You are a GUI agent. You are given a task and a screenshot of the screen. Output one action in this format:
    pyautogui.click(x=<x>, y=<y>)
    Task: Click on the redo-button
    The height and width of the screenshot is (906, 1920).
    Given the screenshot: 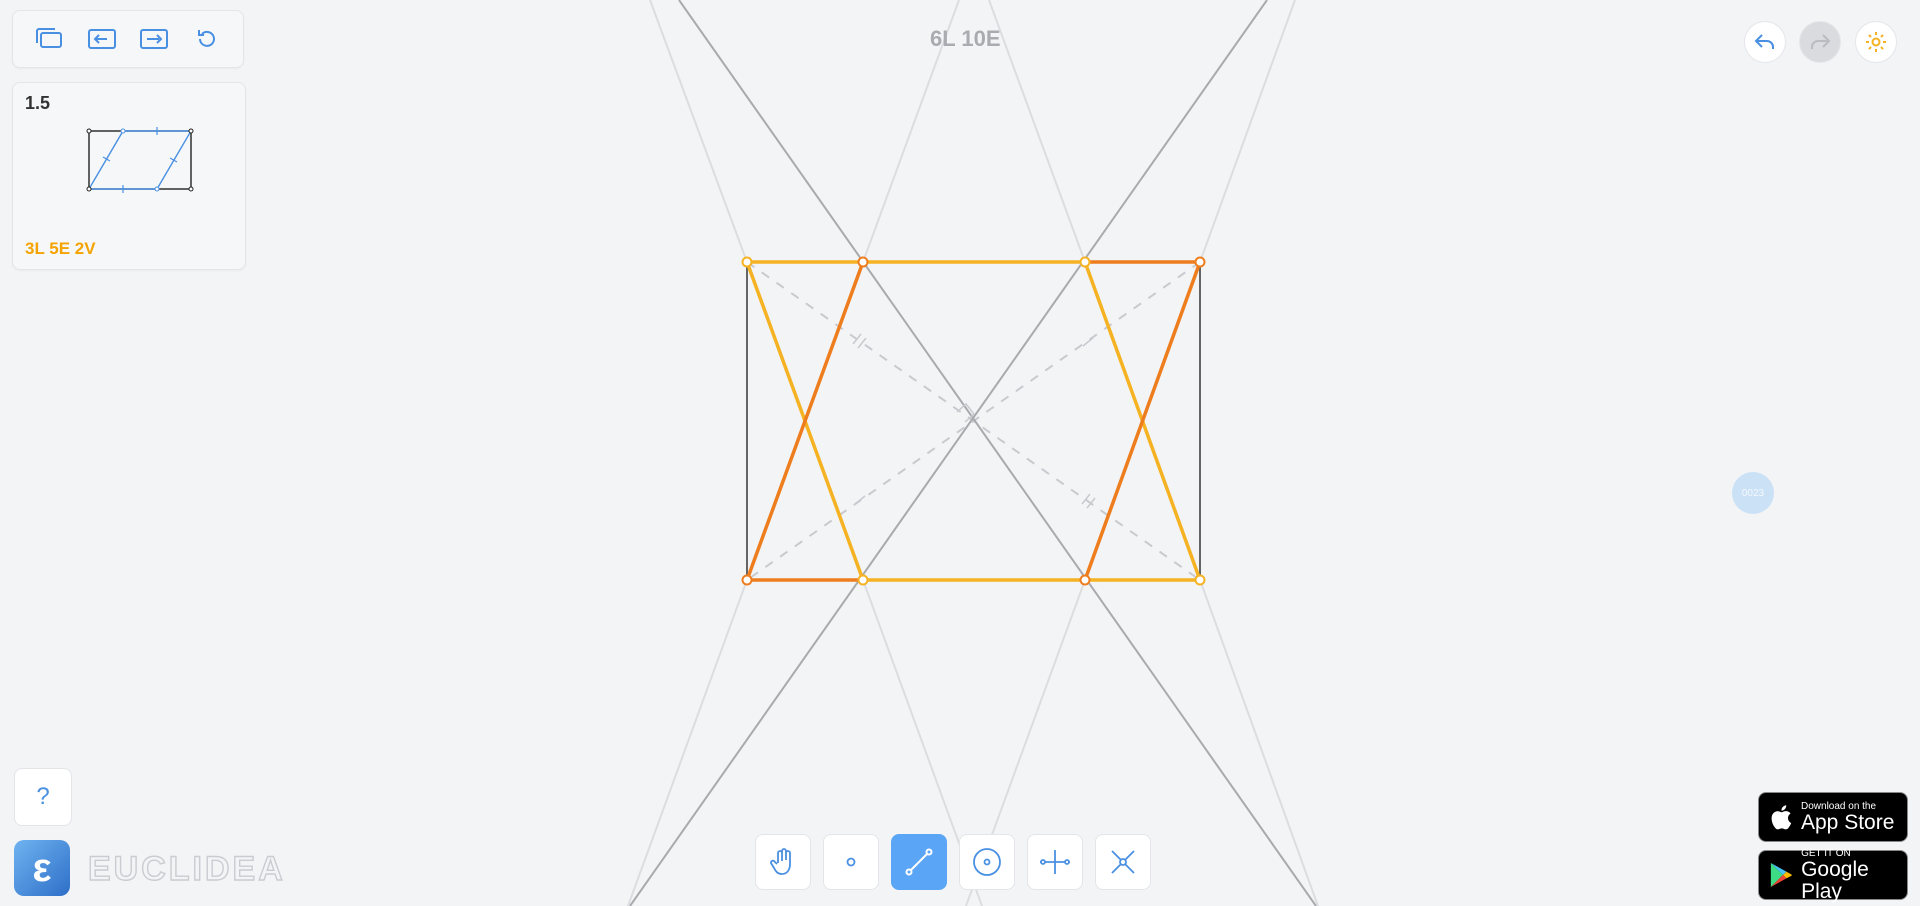 What is the action you would take?
    pyautogui.click(x=1820, y=42)
    